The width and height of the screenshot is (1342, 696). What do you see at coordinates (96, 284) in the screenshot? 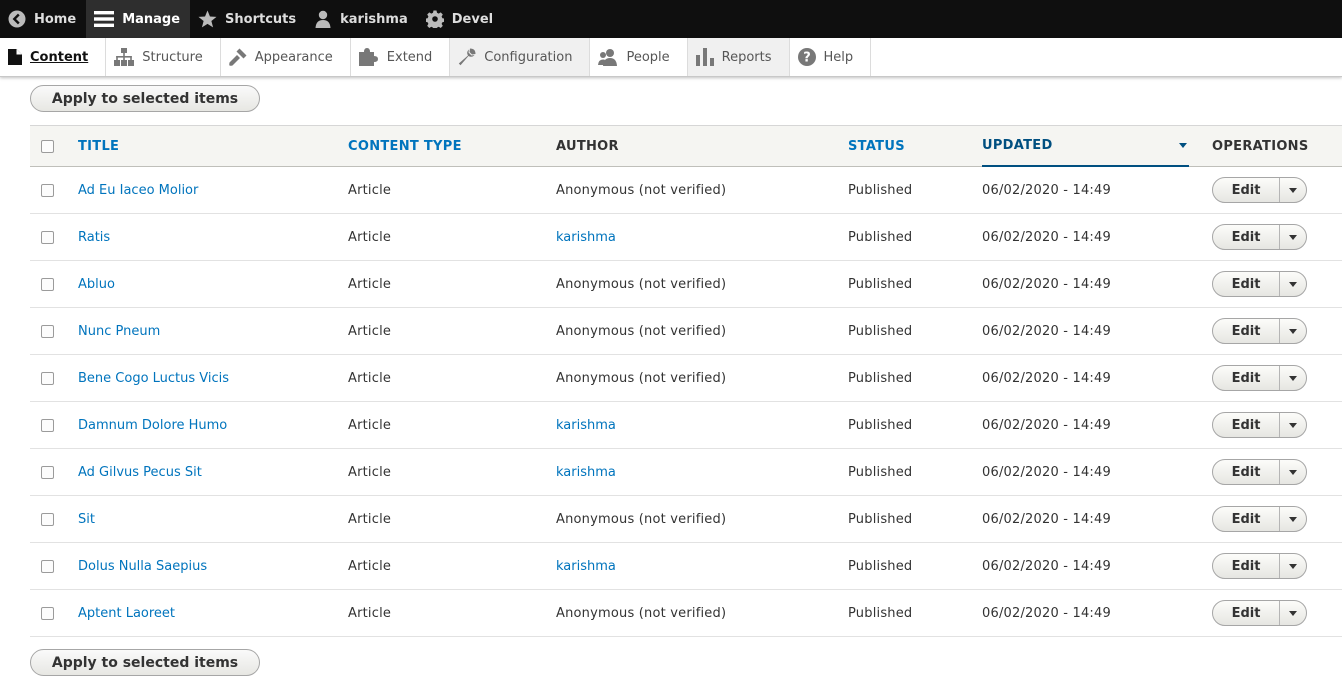
I see `content-title-link: Abluo` at bounding box center [96, 284].